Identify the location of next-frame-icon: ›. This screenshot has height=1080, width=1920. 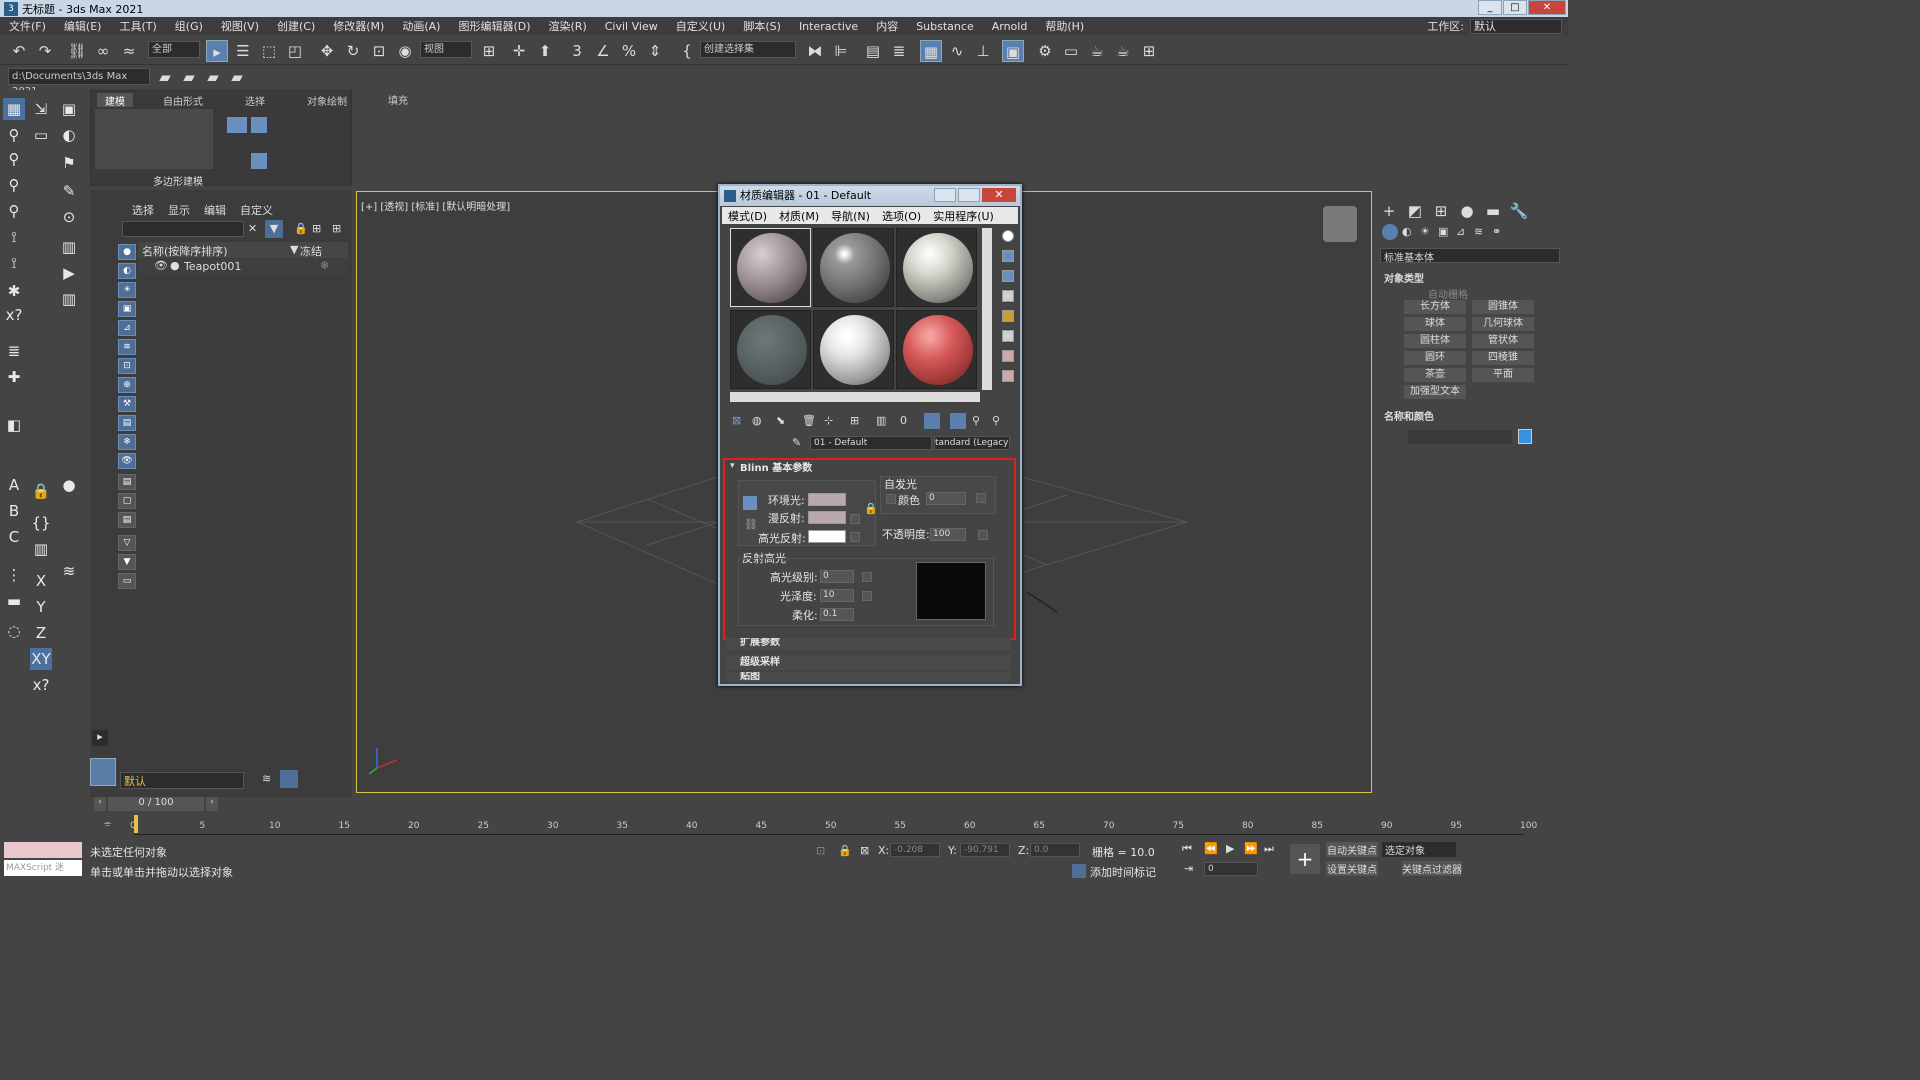
(212, 804).